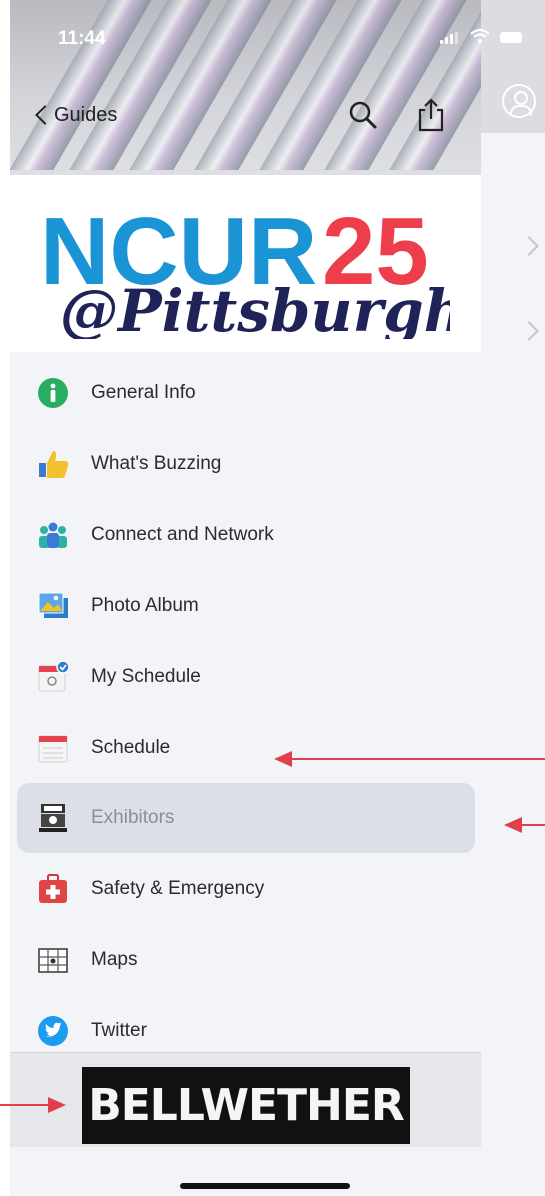  I want to click on menu-item-photo-album: Photo Album, so click(246, 606).